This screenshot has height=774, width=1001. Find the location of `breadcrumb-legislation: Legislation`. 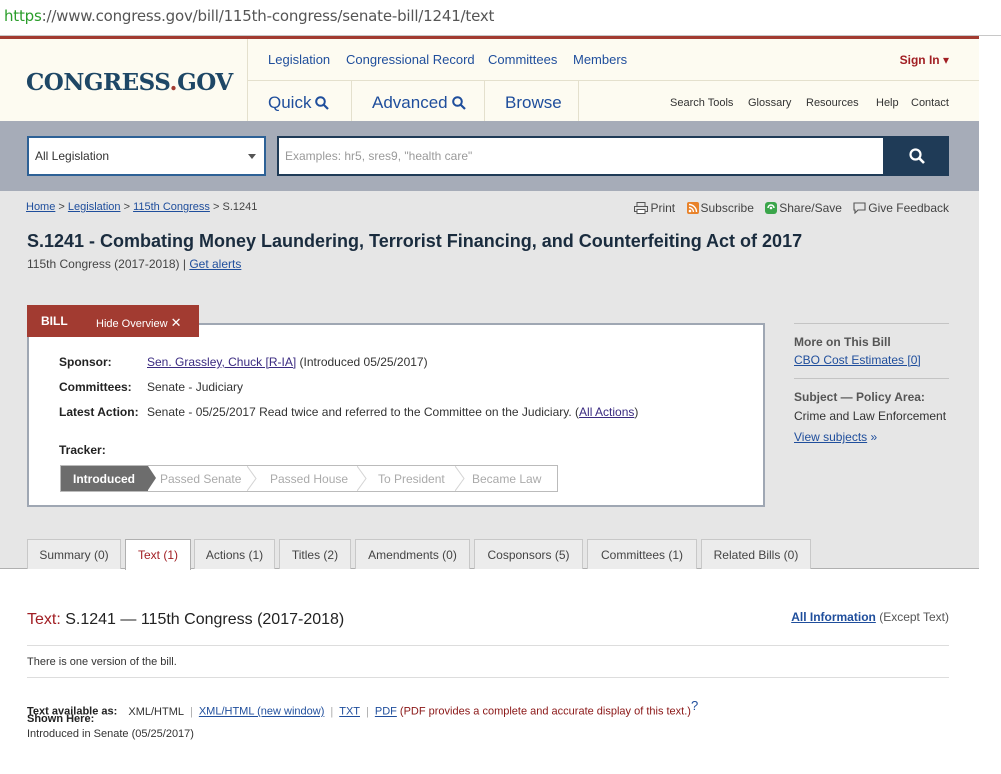

breadcrumb-legislation: Legislation is located at coordinates (94, 207).